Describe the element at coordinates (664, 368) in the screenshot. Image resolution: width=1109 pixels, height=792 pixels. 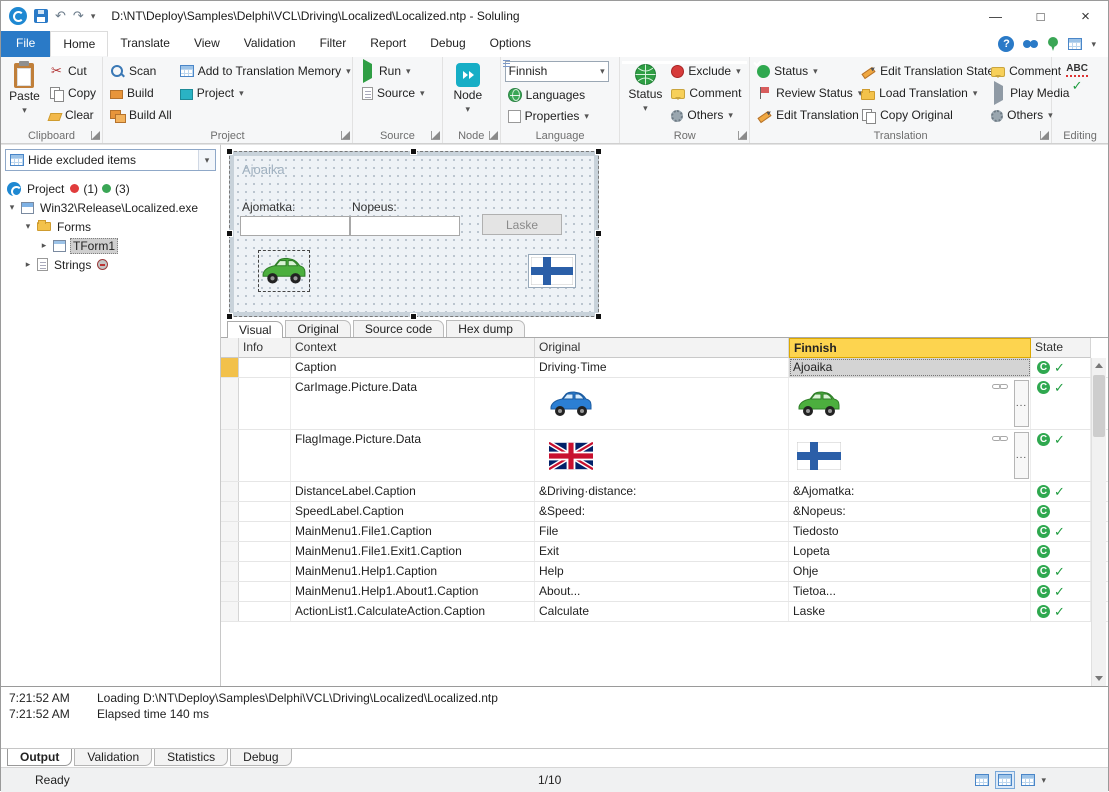
I see `table-row: Caption Driving·Time Ajoaika C ✓` at that location.